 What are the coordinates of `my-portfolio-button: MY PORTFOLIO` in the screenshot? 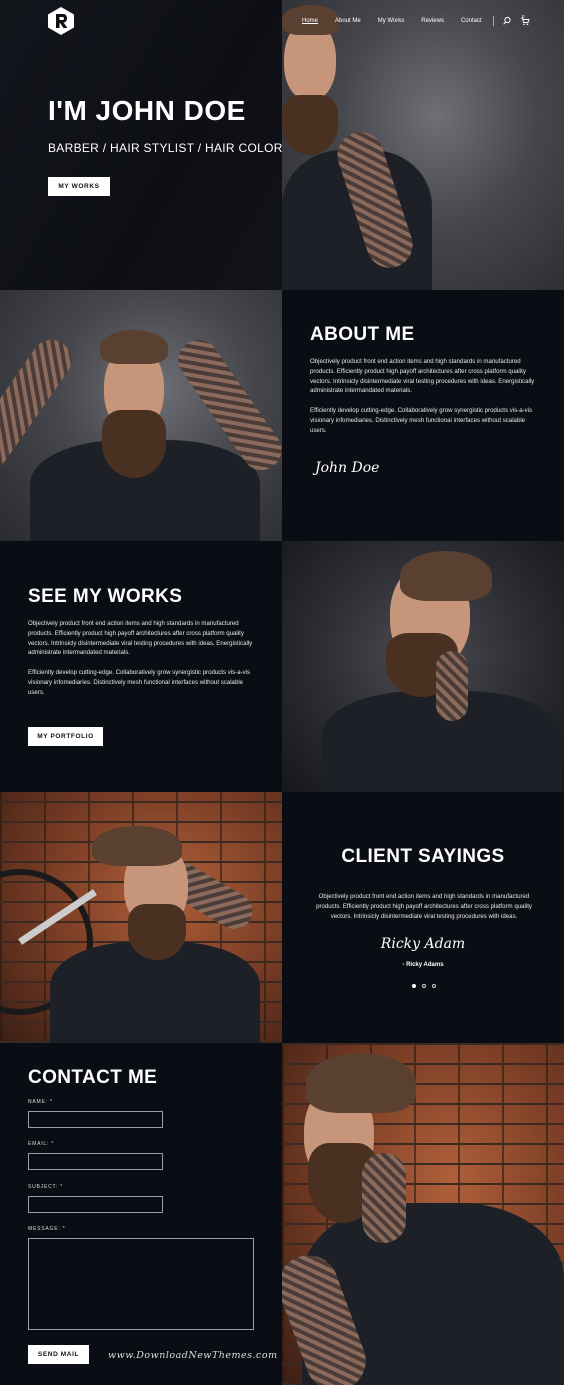 It's located at (65, 736).